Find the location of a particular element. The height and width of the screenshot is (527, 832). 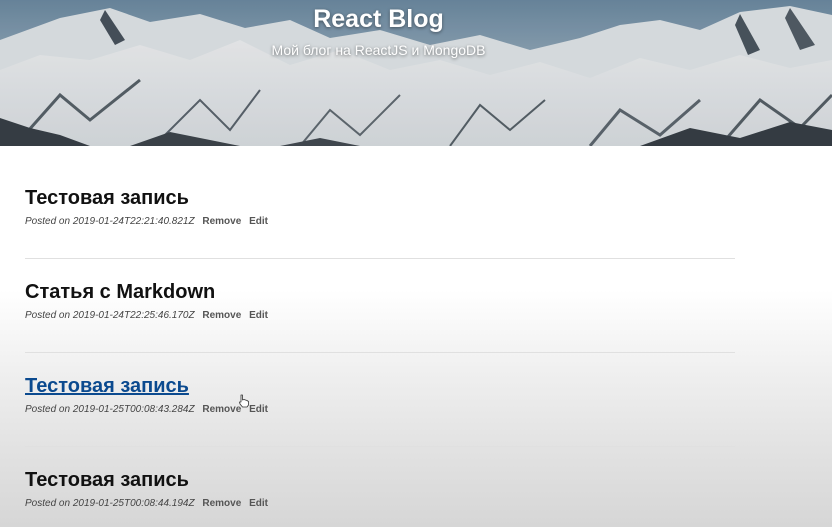

post-date: 2019-01-24T22:21:40.821Z is located at coordinates (133, 221).